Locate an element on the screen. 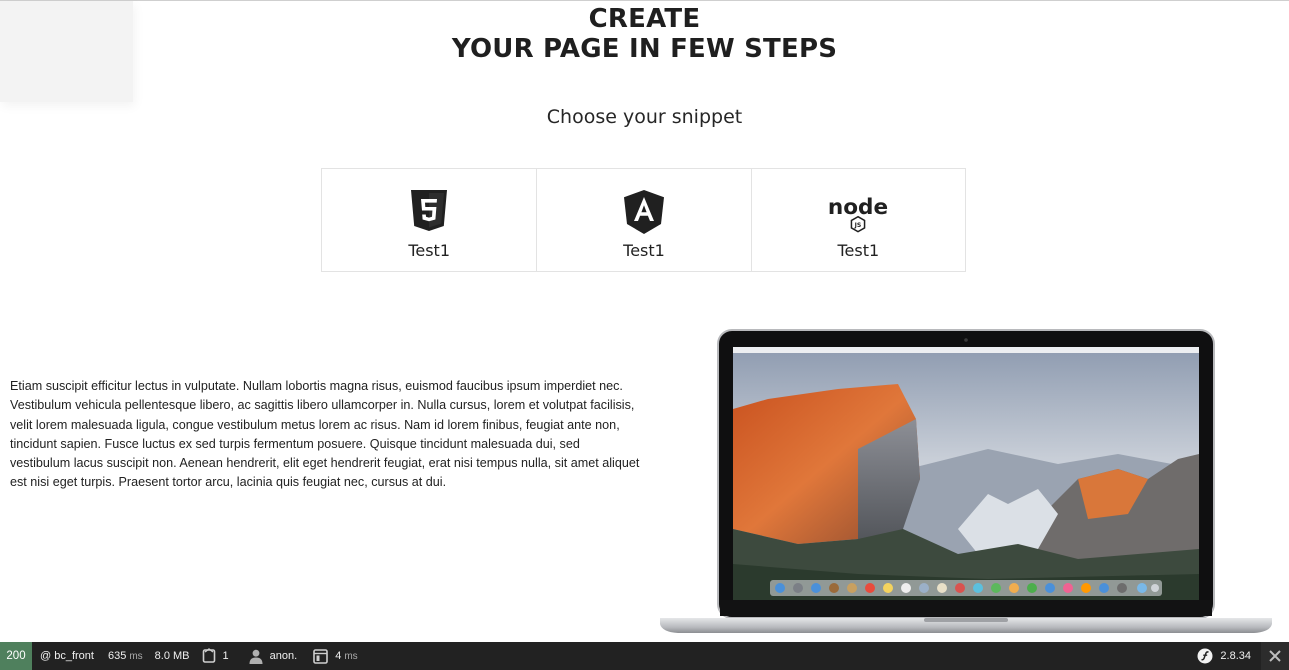  toolbar-right: 2.8.34 is located at coordinates (1243, 656).